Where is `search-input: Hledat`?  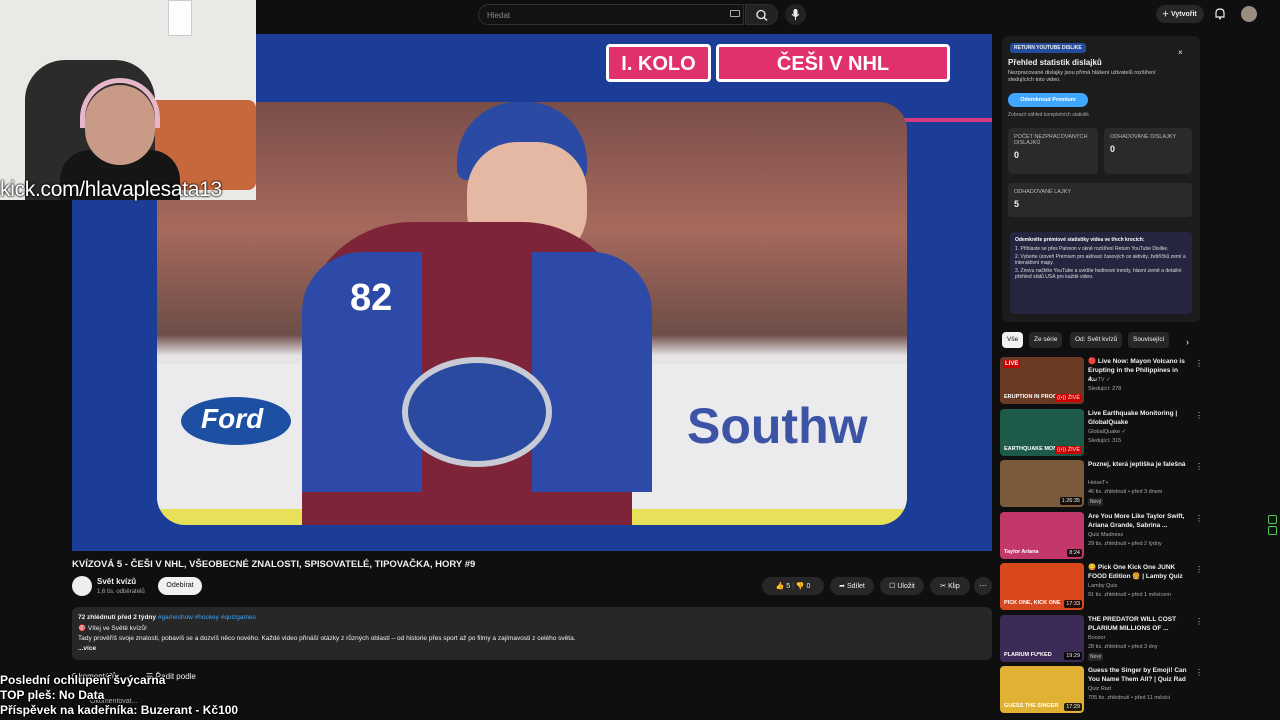 search-input: Hledat is located at coordinates (611, 14).